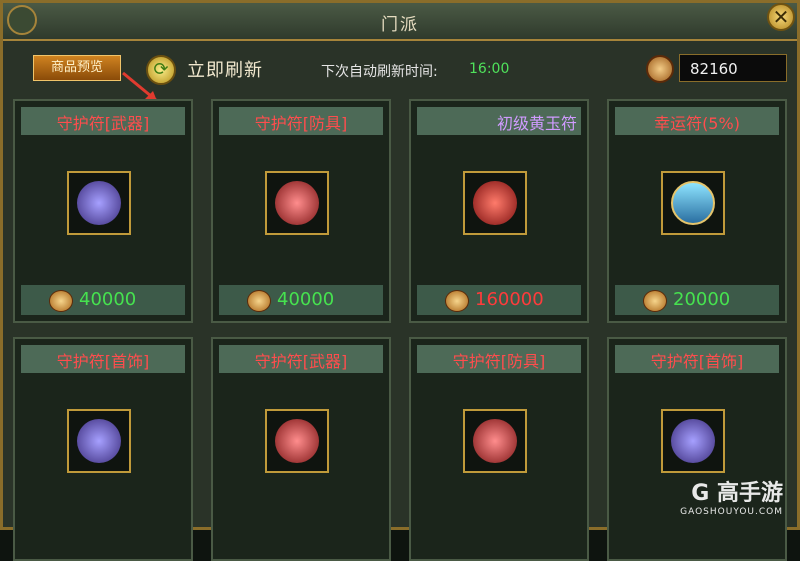  I want to click on shop-item-card: 初级黄玉符 160000, so click(499, 211).